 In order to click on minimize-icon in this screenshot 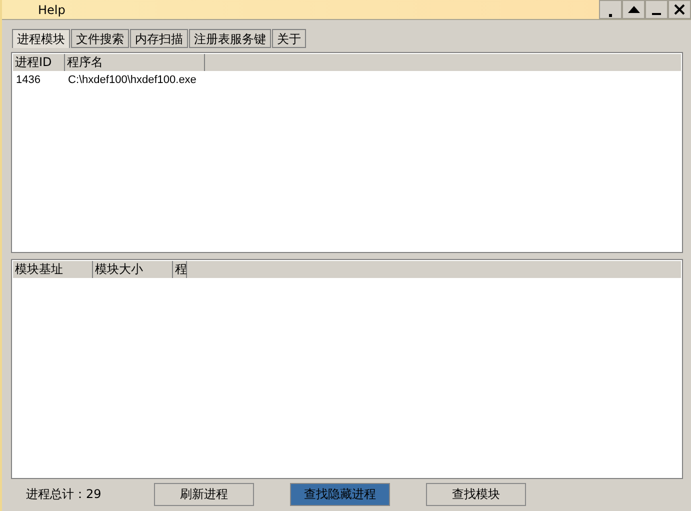, I will do `click(656, 13)`.